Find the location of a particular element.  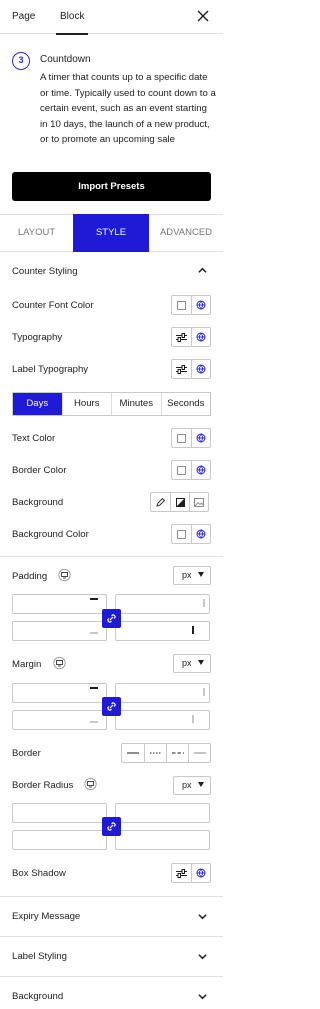

border-style-control is located at coordinates (166, 753).